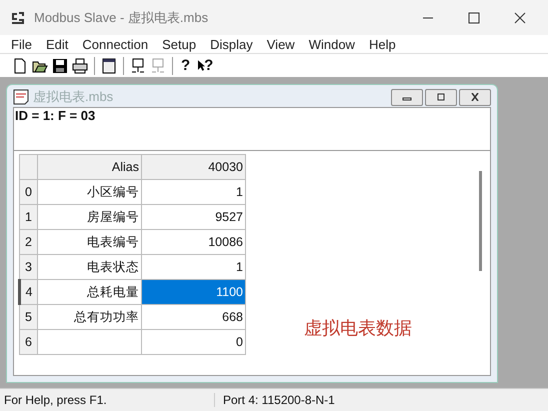  Describe the element at coordinates (194, 292) in the screenshot. I see `table-cell: 1100` at that location.